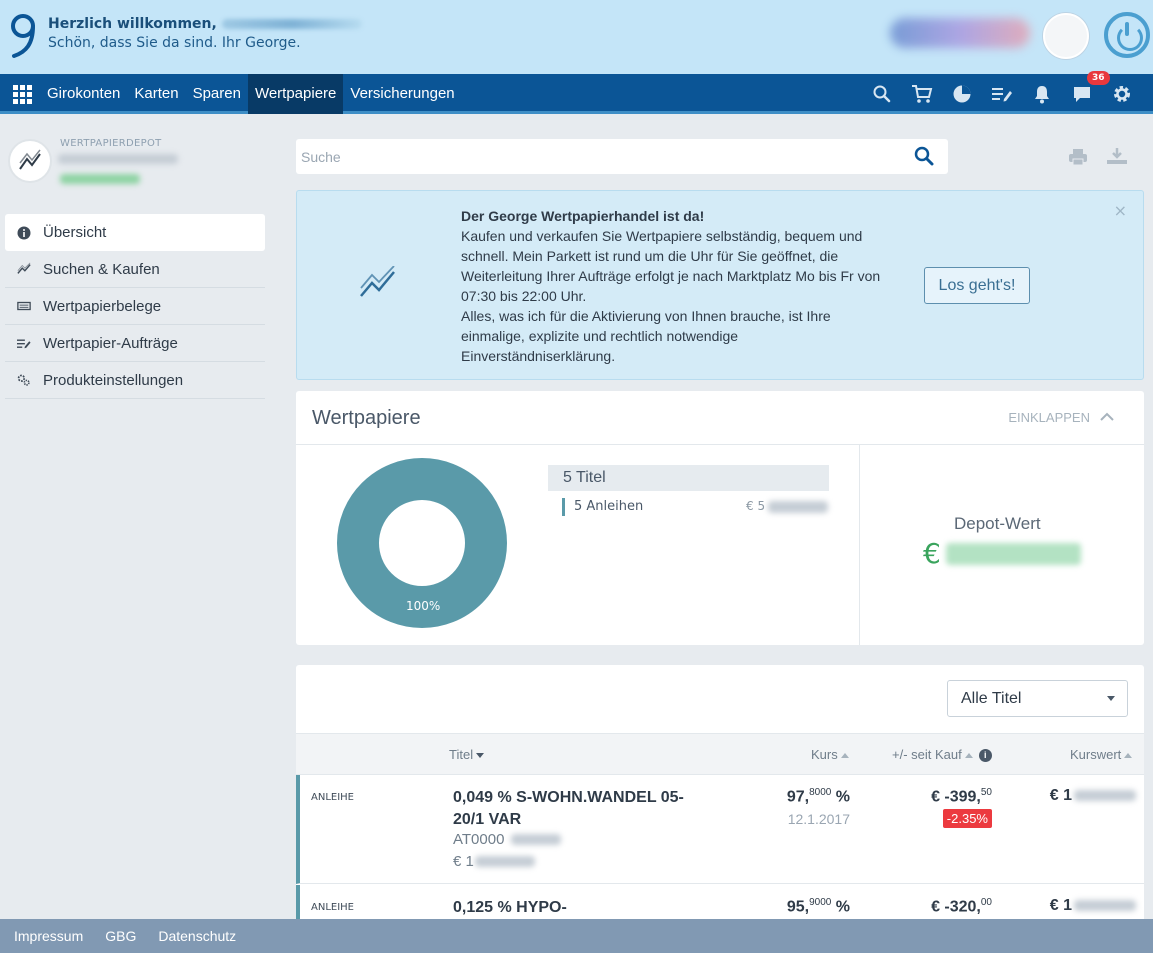 The height and width of the screenshot is (953, 1153). I want to click on sidebar-item-label: Suchen & Kaufen, so click(101, 269).